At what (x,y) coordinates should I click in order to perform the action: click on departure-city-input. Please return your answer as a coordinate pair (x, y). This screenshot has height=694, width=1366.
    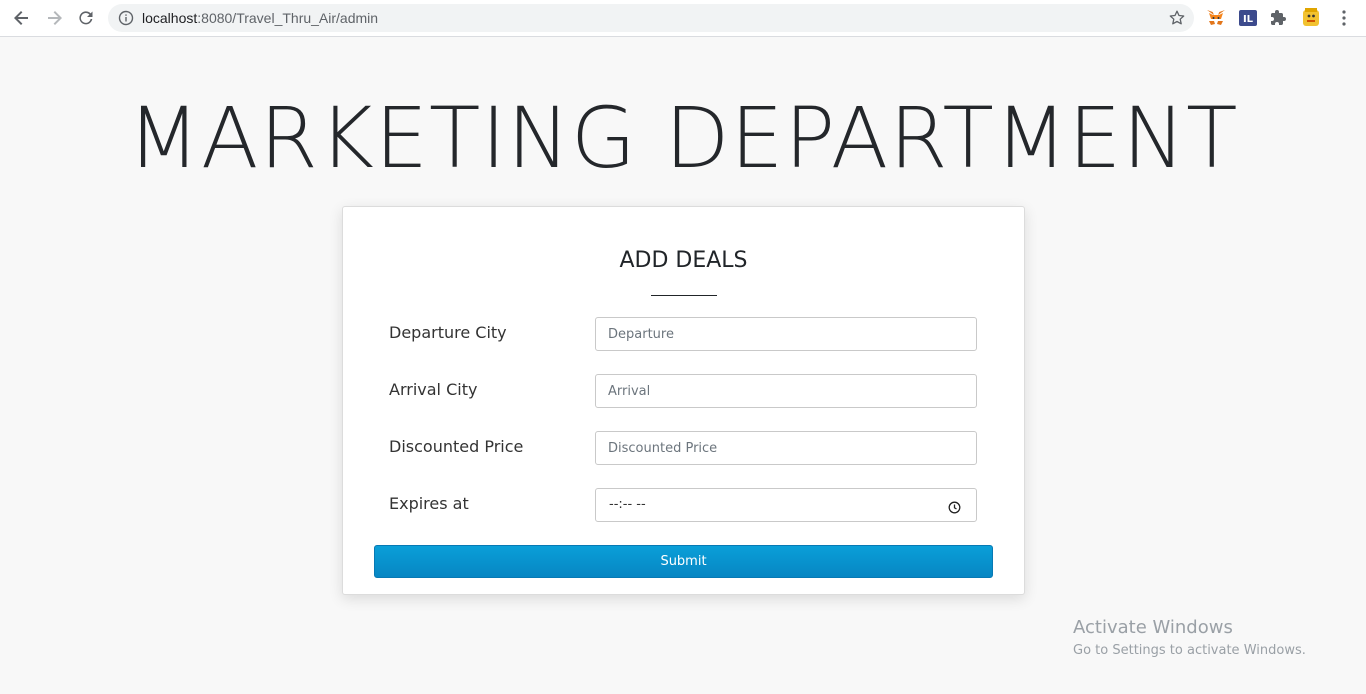
    Looking at the image, I should click on (786, 334).